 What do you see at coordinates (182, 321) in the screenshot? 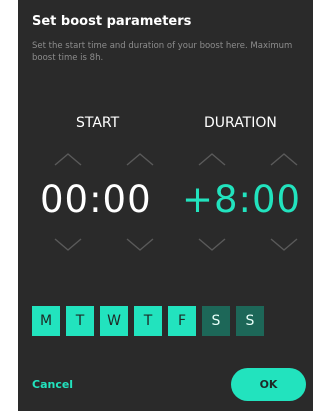
I see `day-toggle: F` at bounding box center [182, 321].